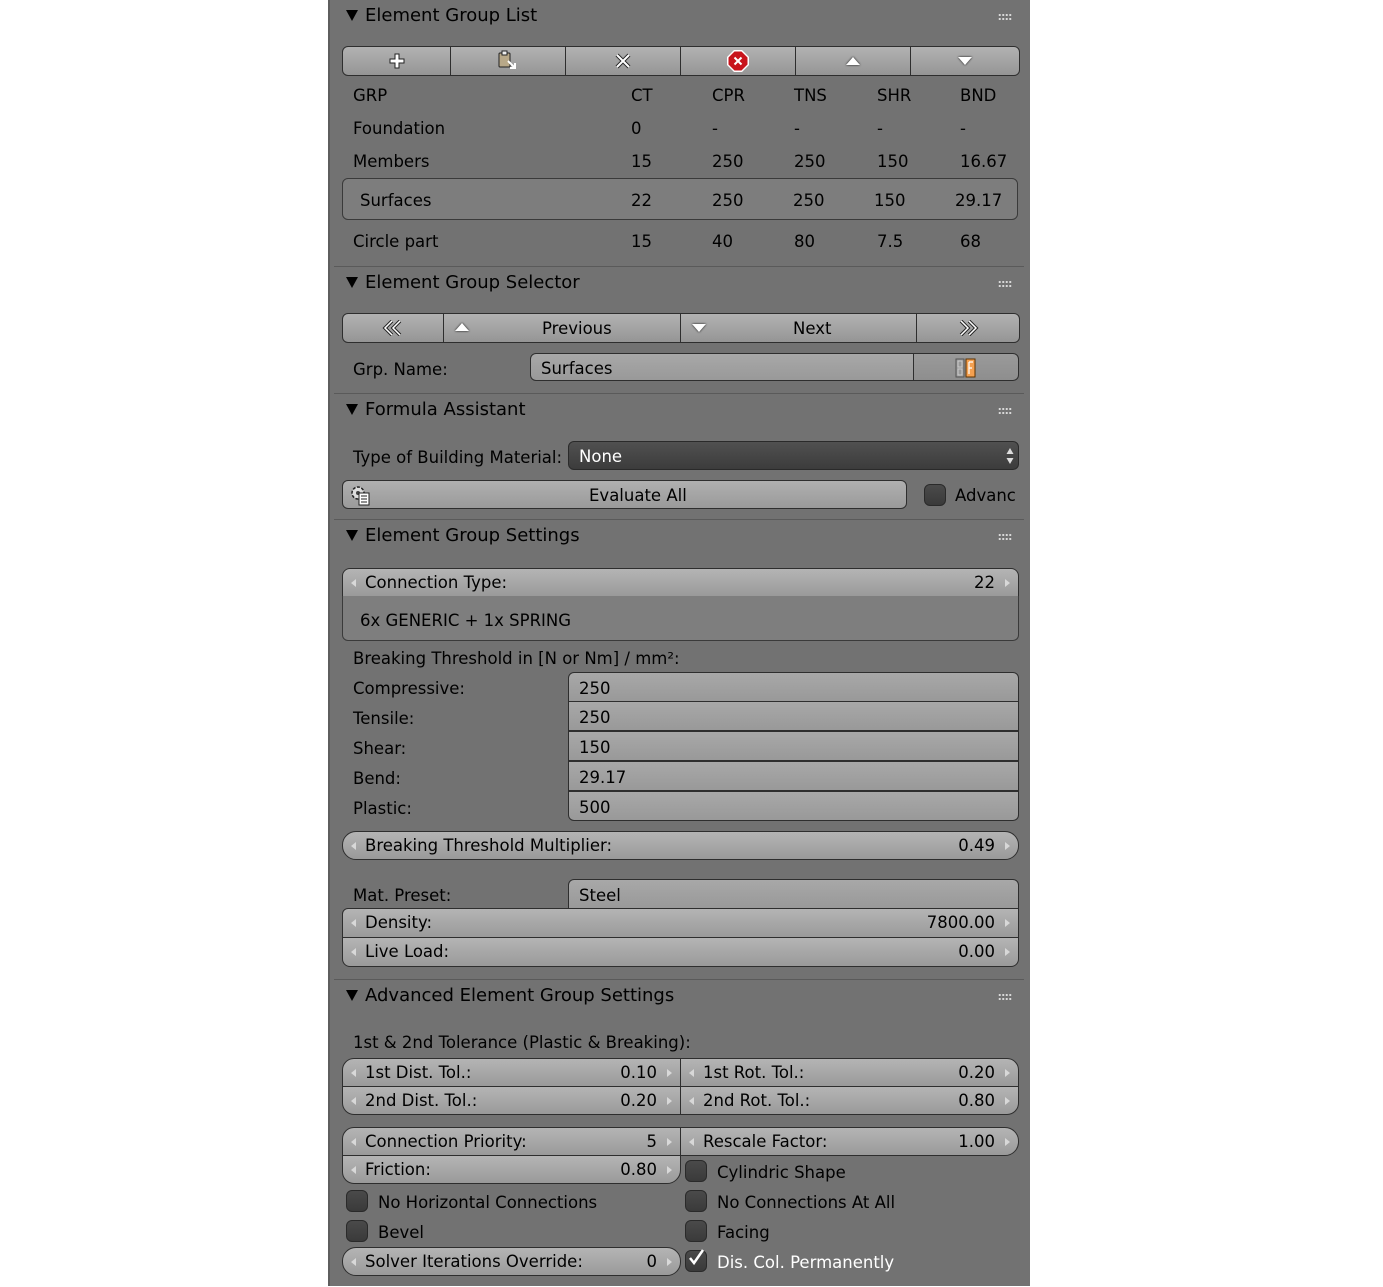 Image resolution: width=1383 pixels, height=1287 pixels. What do you see at coordinates (849, 1072) in the screenshot?
I see `rot-tol-1-field: 1st Rot. Tol.: 0.20` at bounding box center [849, 1072].